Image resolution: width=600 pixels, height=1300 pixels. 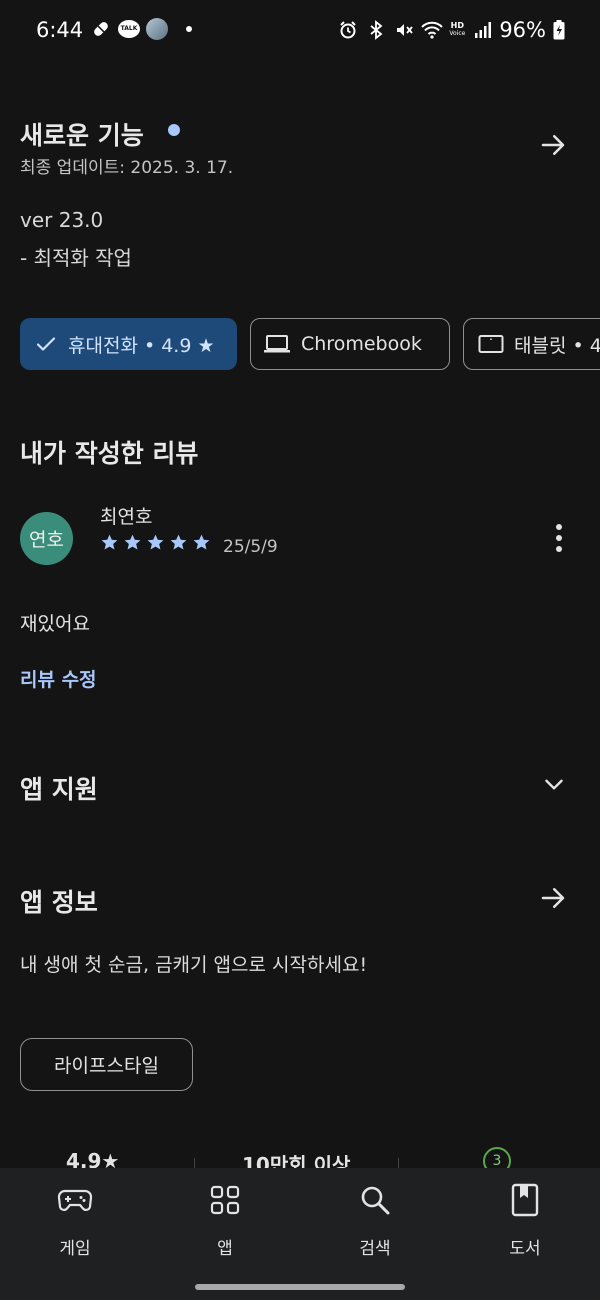 What do you see at coordinates (189, 29) in the screenshot?
I see `more-notifications-dot-icon` at bounding box center [189, 29].